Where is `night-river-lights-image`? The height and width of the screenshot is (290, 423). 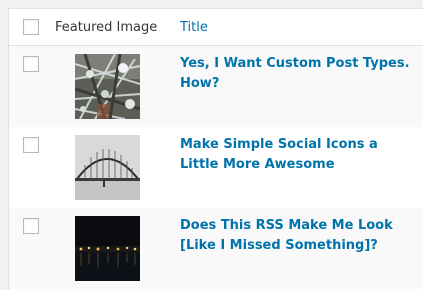 night-river-lights-image is located at coordinates (107, 248).